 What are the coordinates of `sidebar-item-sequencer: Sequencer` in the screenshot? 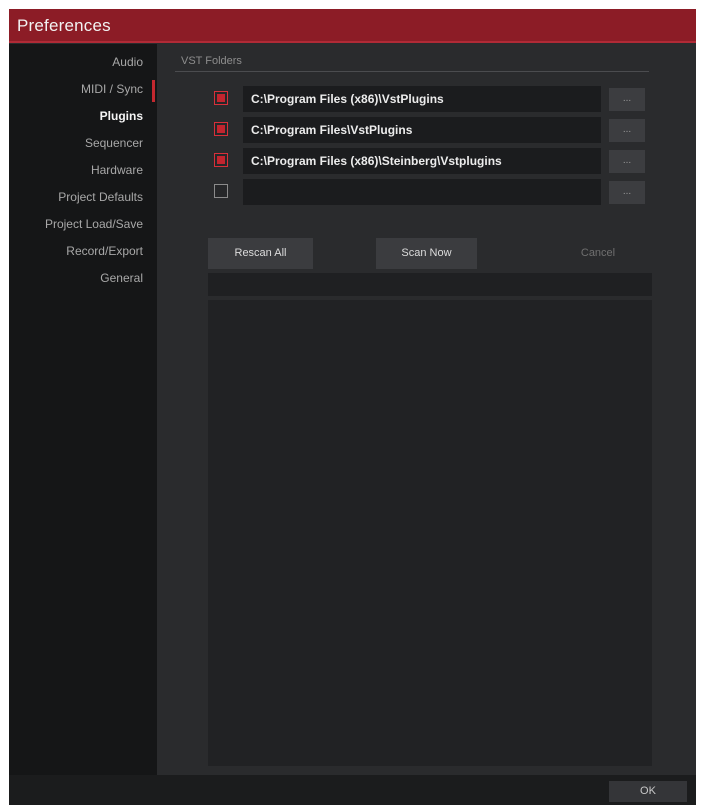 It's located at (76, 143).